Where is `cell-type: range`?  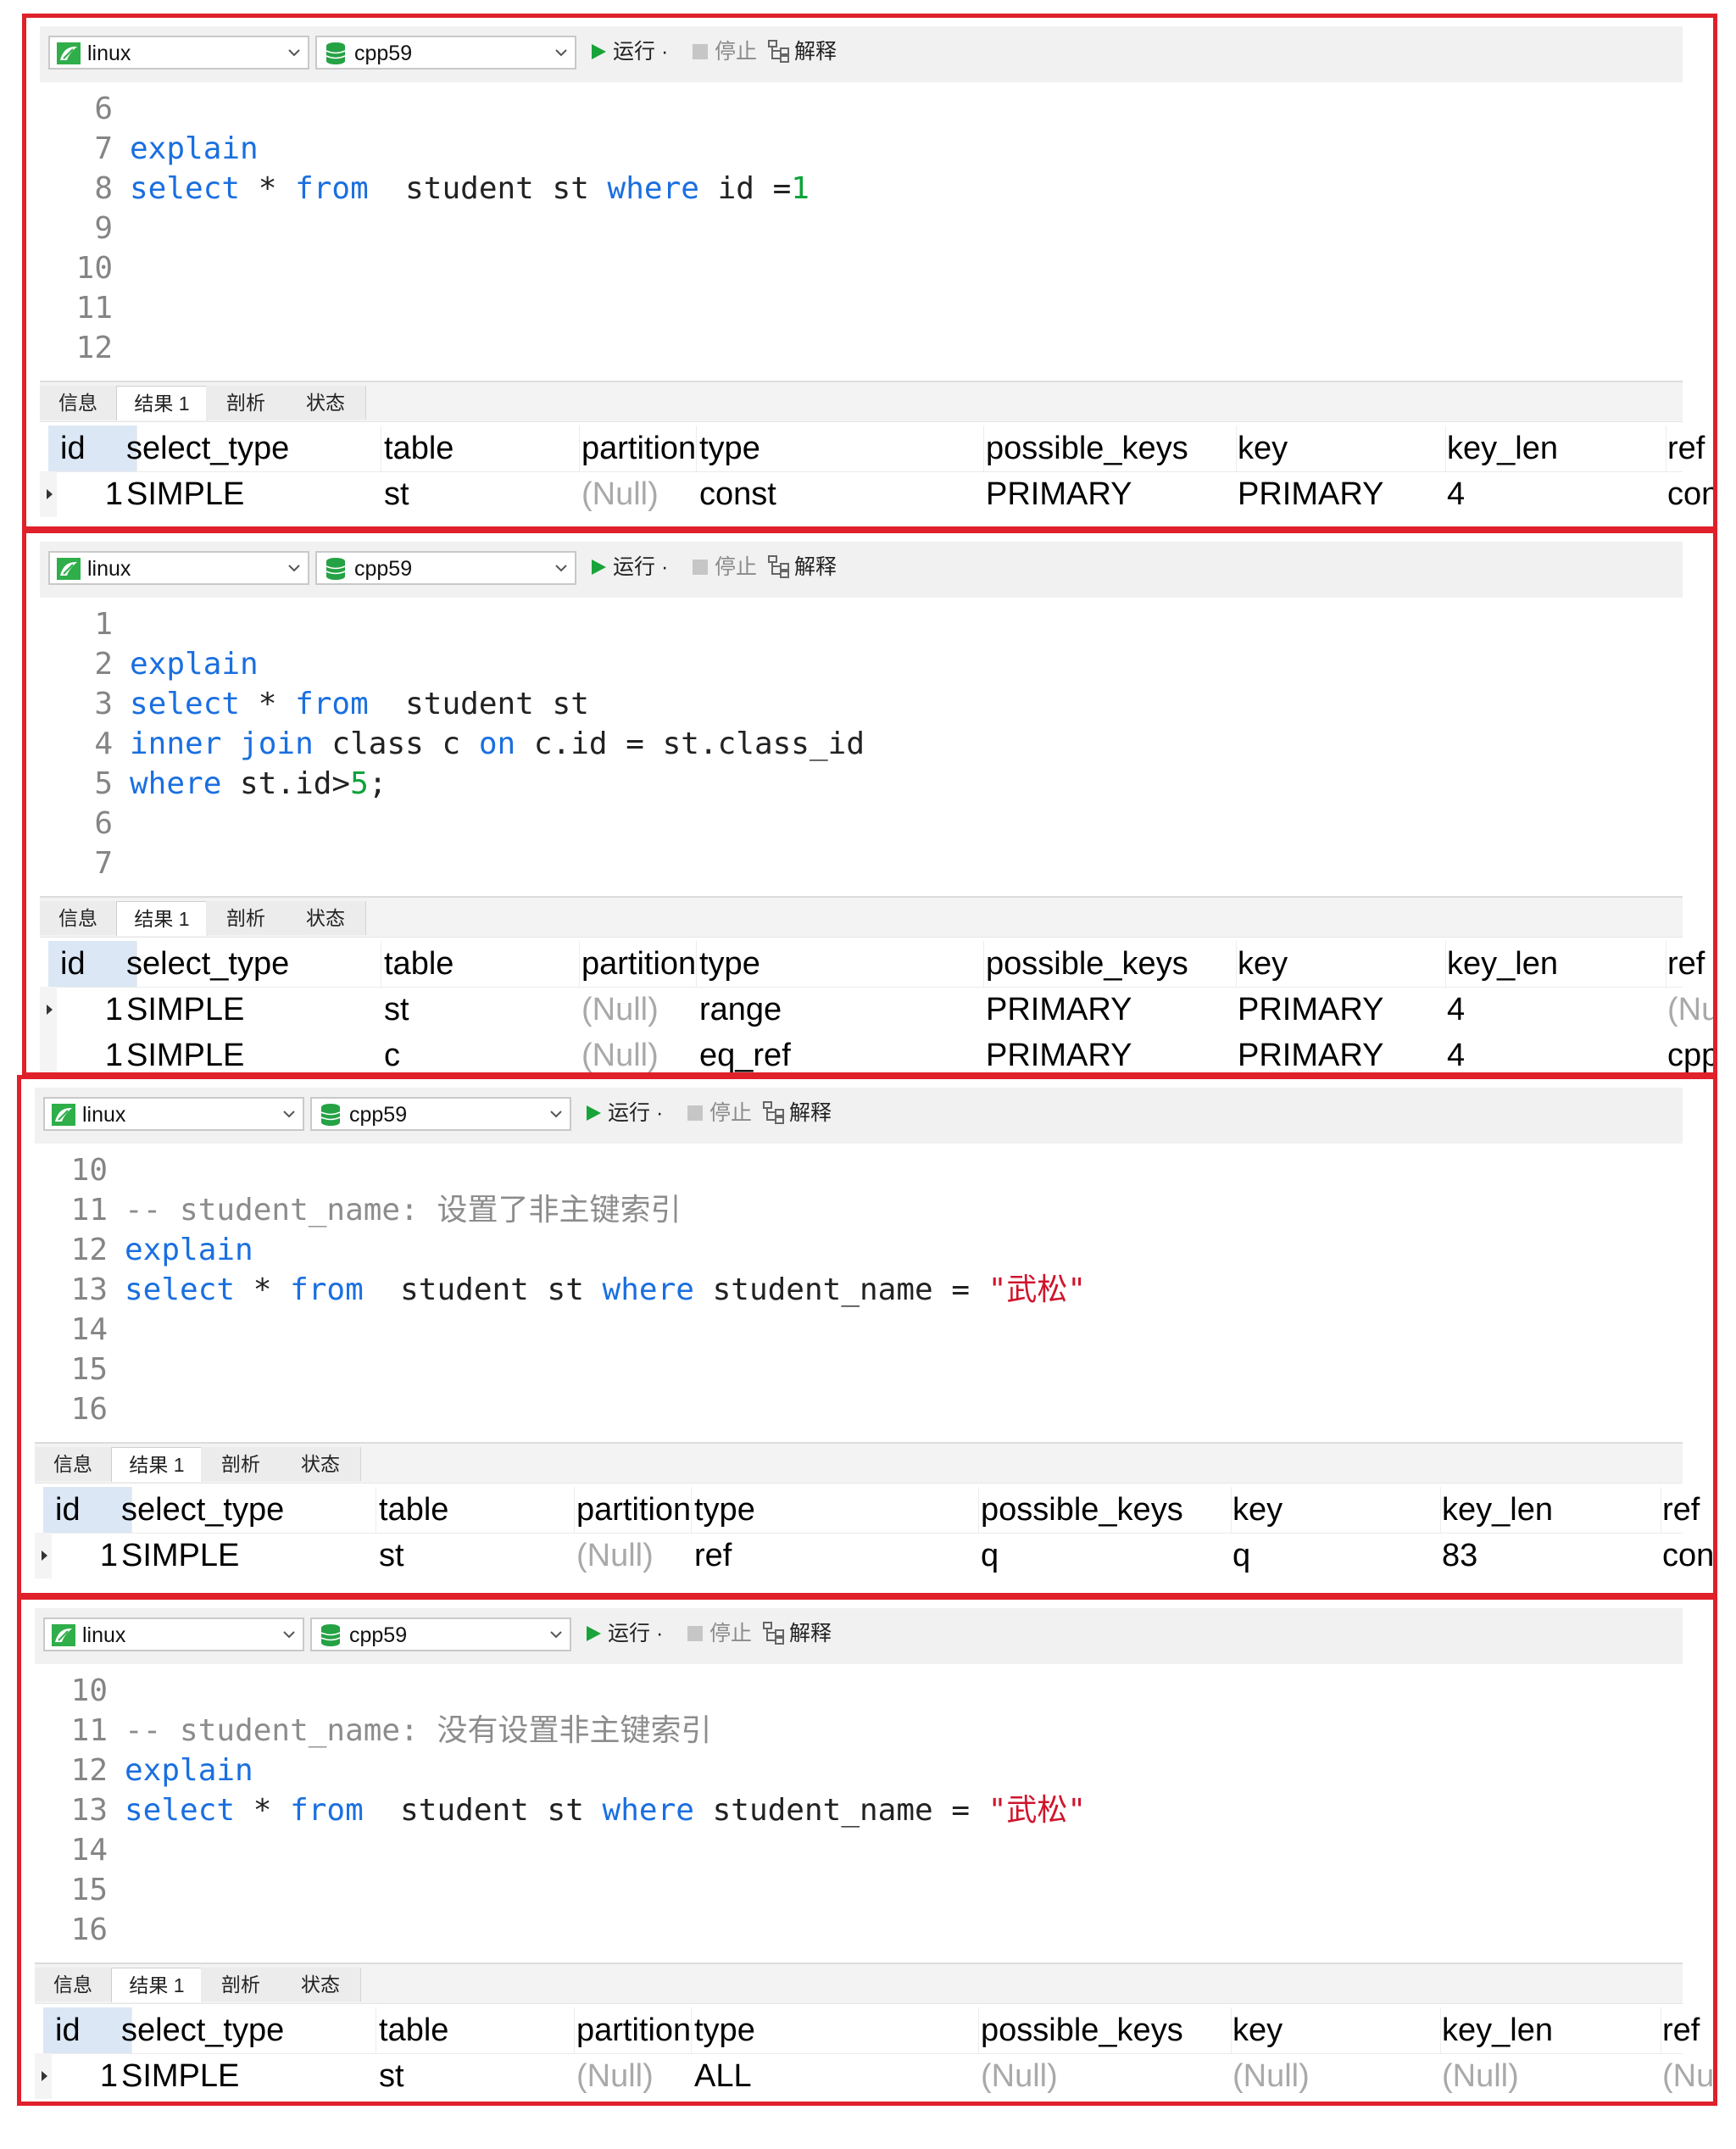
cell-type: range is located at coordinates (841, 1010).